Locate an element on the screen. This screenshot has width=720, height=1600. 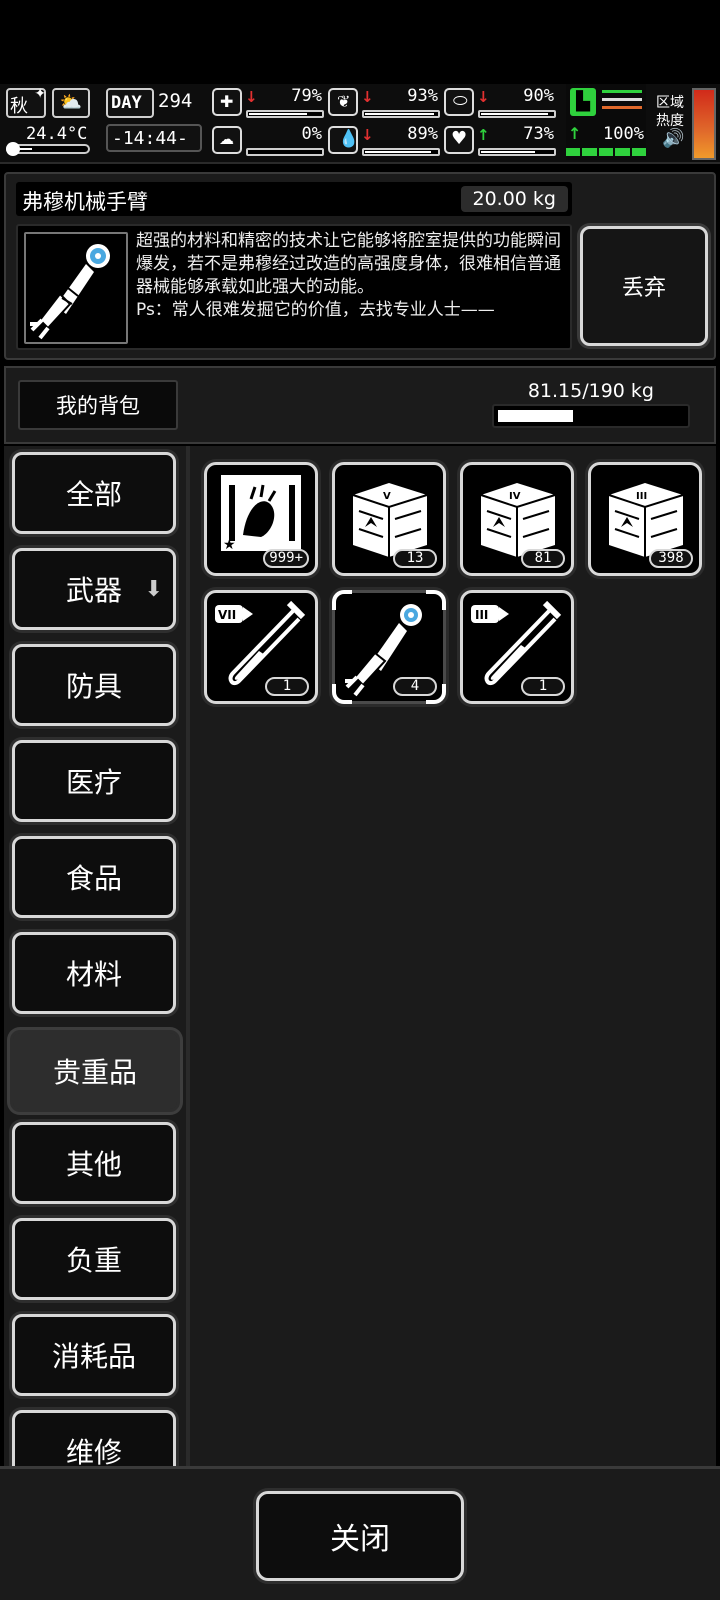
speaker-icon: 🔊 is located at coordinates (673, 138).